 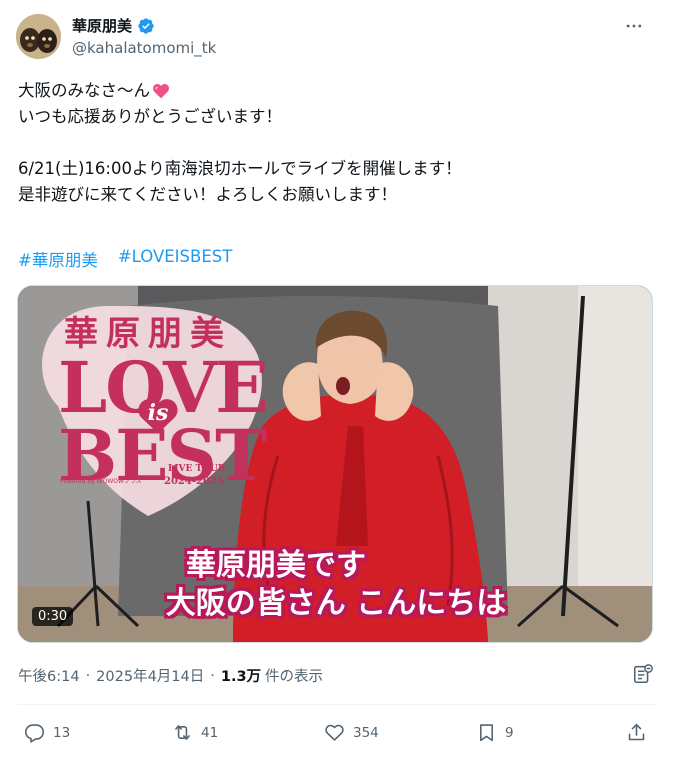 What do you see at coordinates (241, 677) in the screenshot?
I see `view-count: 1.3万` at bounding box center [241, 677].